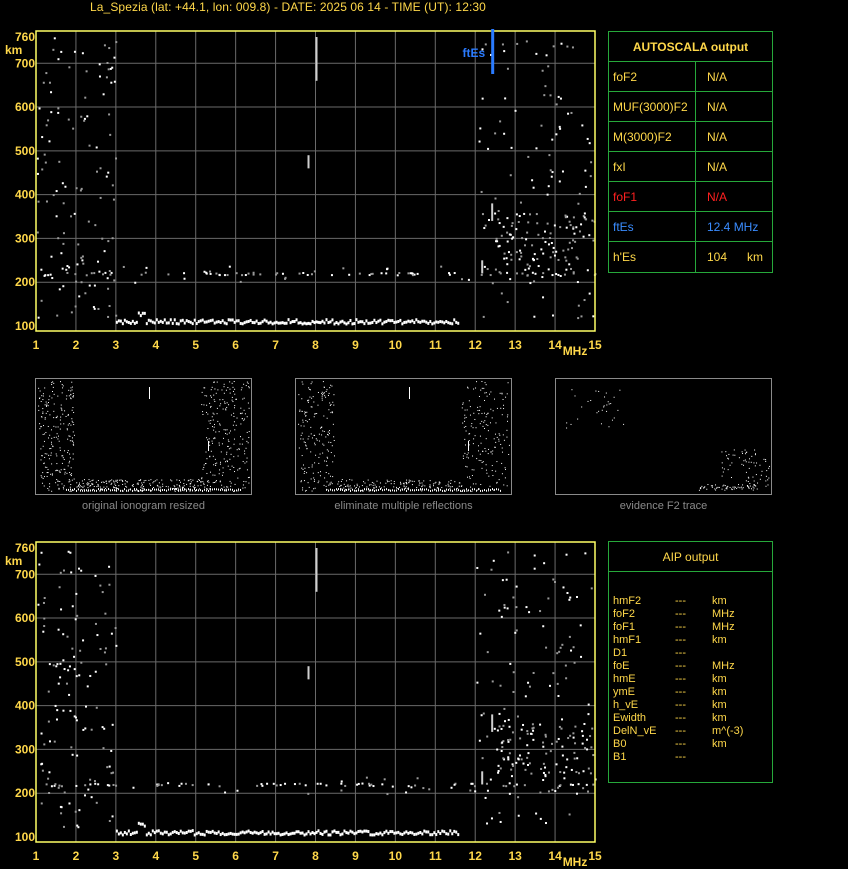  What do you see at coordinates (690, 692) in the screenshot?
I see `aip-row: ymE --- km` at bounding box center [690, 692].